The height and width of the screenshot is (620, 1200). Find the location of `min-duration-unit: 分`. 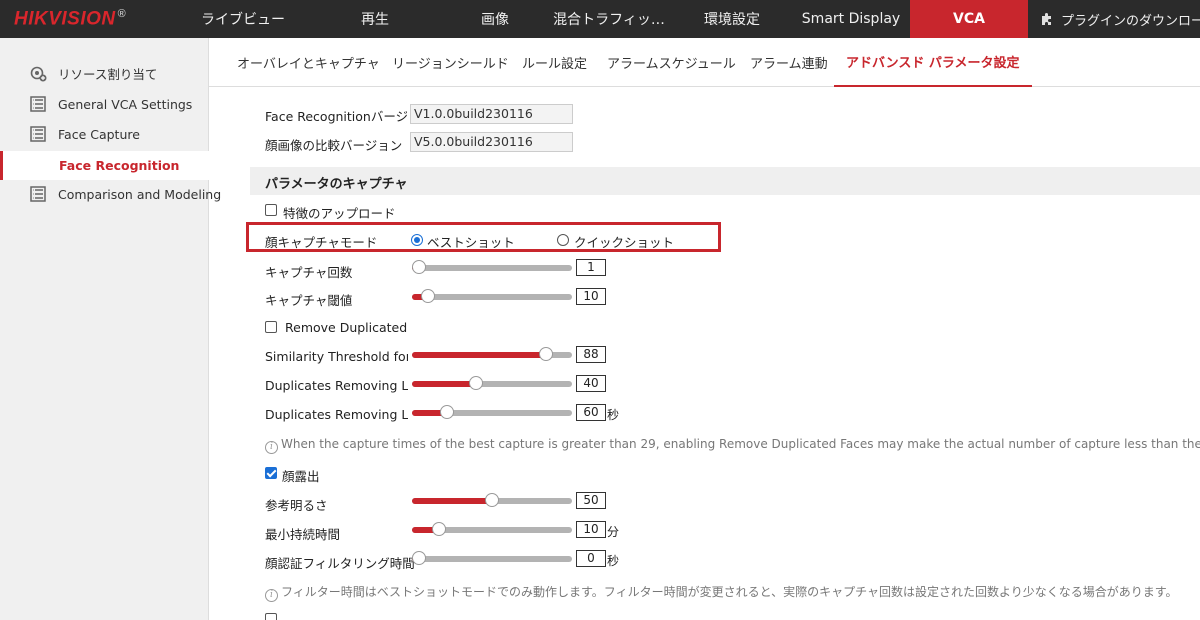

min-duration-unit: 分 is located at coordinates (613, 532).